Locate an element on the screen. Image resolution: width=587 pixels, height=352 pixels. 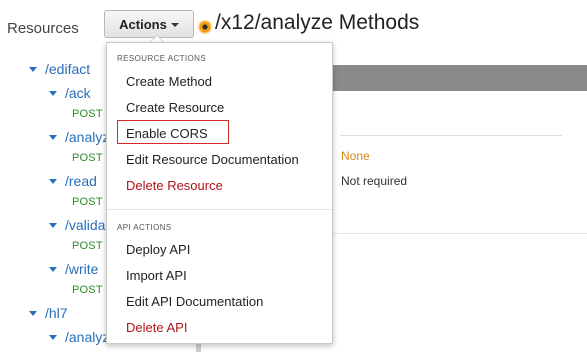
tree-item-label: /read is located at coordinates (81, 181).